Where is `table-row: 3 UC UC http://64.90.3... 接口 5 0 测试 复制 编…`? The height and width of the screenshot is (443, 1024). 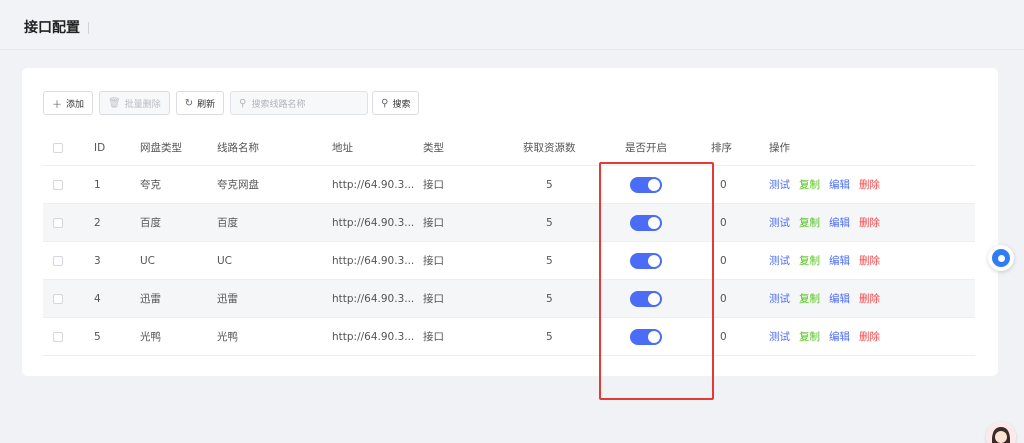
table-row: 3 UC UC http://64.90.3... 接口 5 0 测试 复制 编… is located at coordinates (509, 261).